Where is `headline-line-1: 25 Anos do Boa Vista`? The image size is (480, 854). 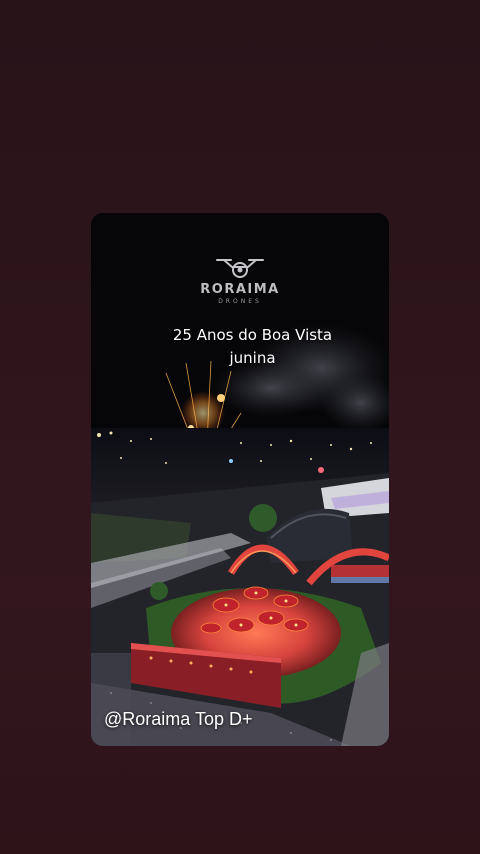 headline-line-1: 25 Anos do Boa Vista is located at coordinates (252, 335).